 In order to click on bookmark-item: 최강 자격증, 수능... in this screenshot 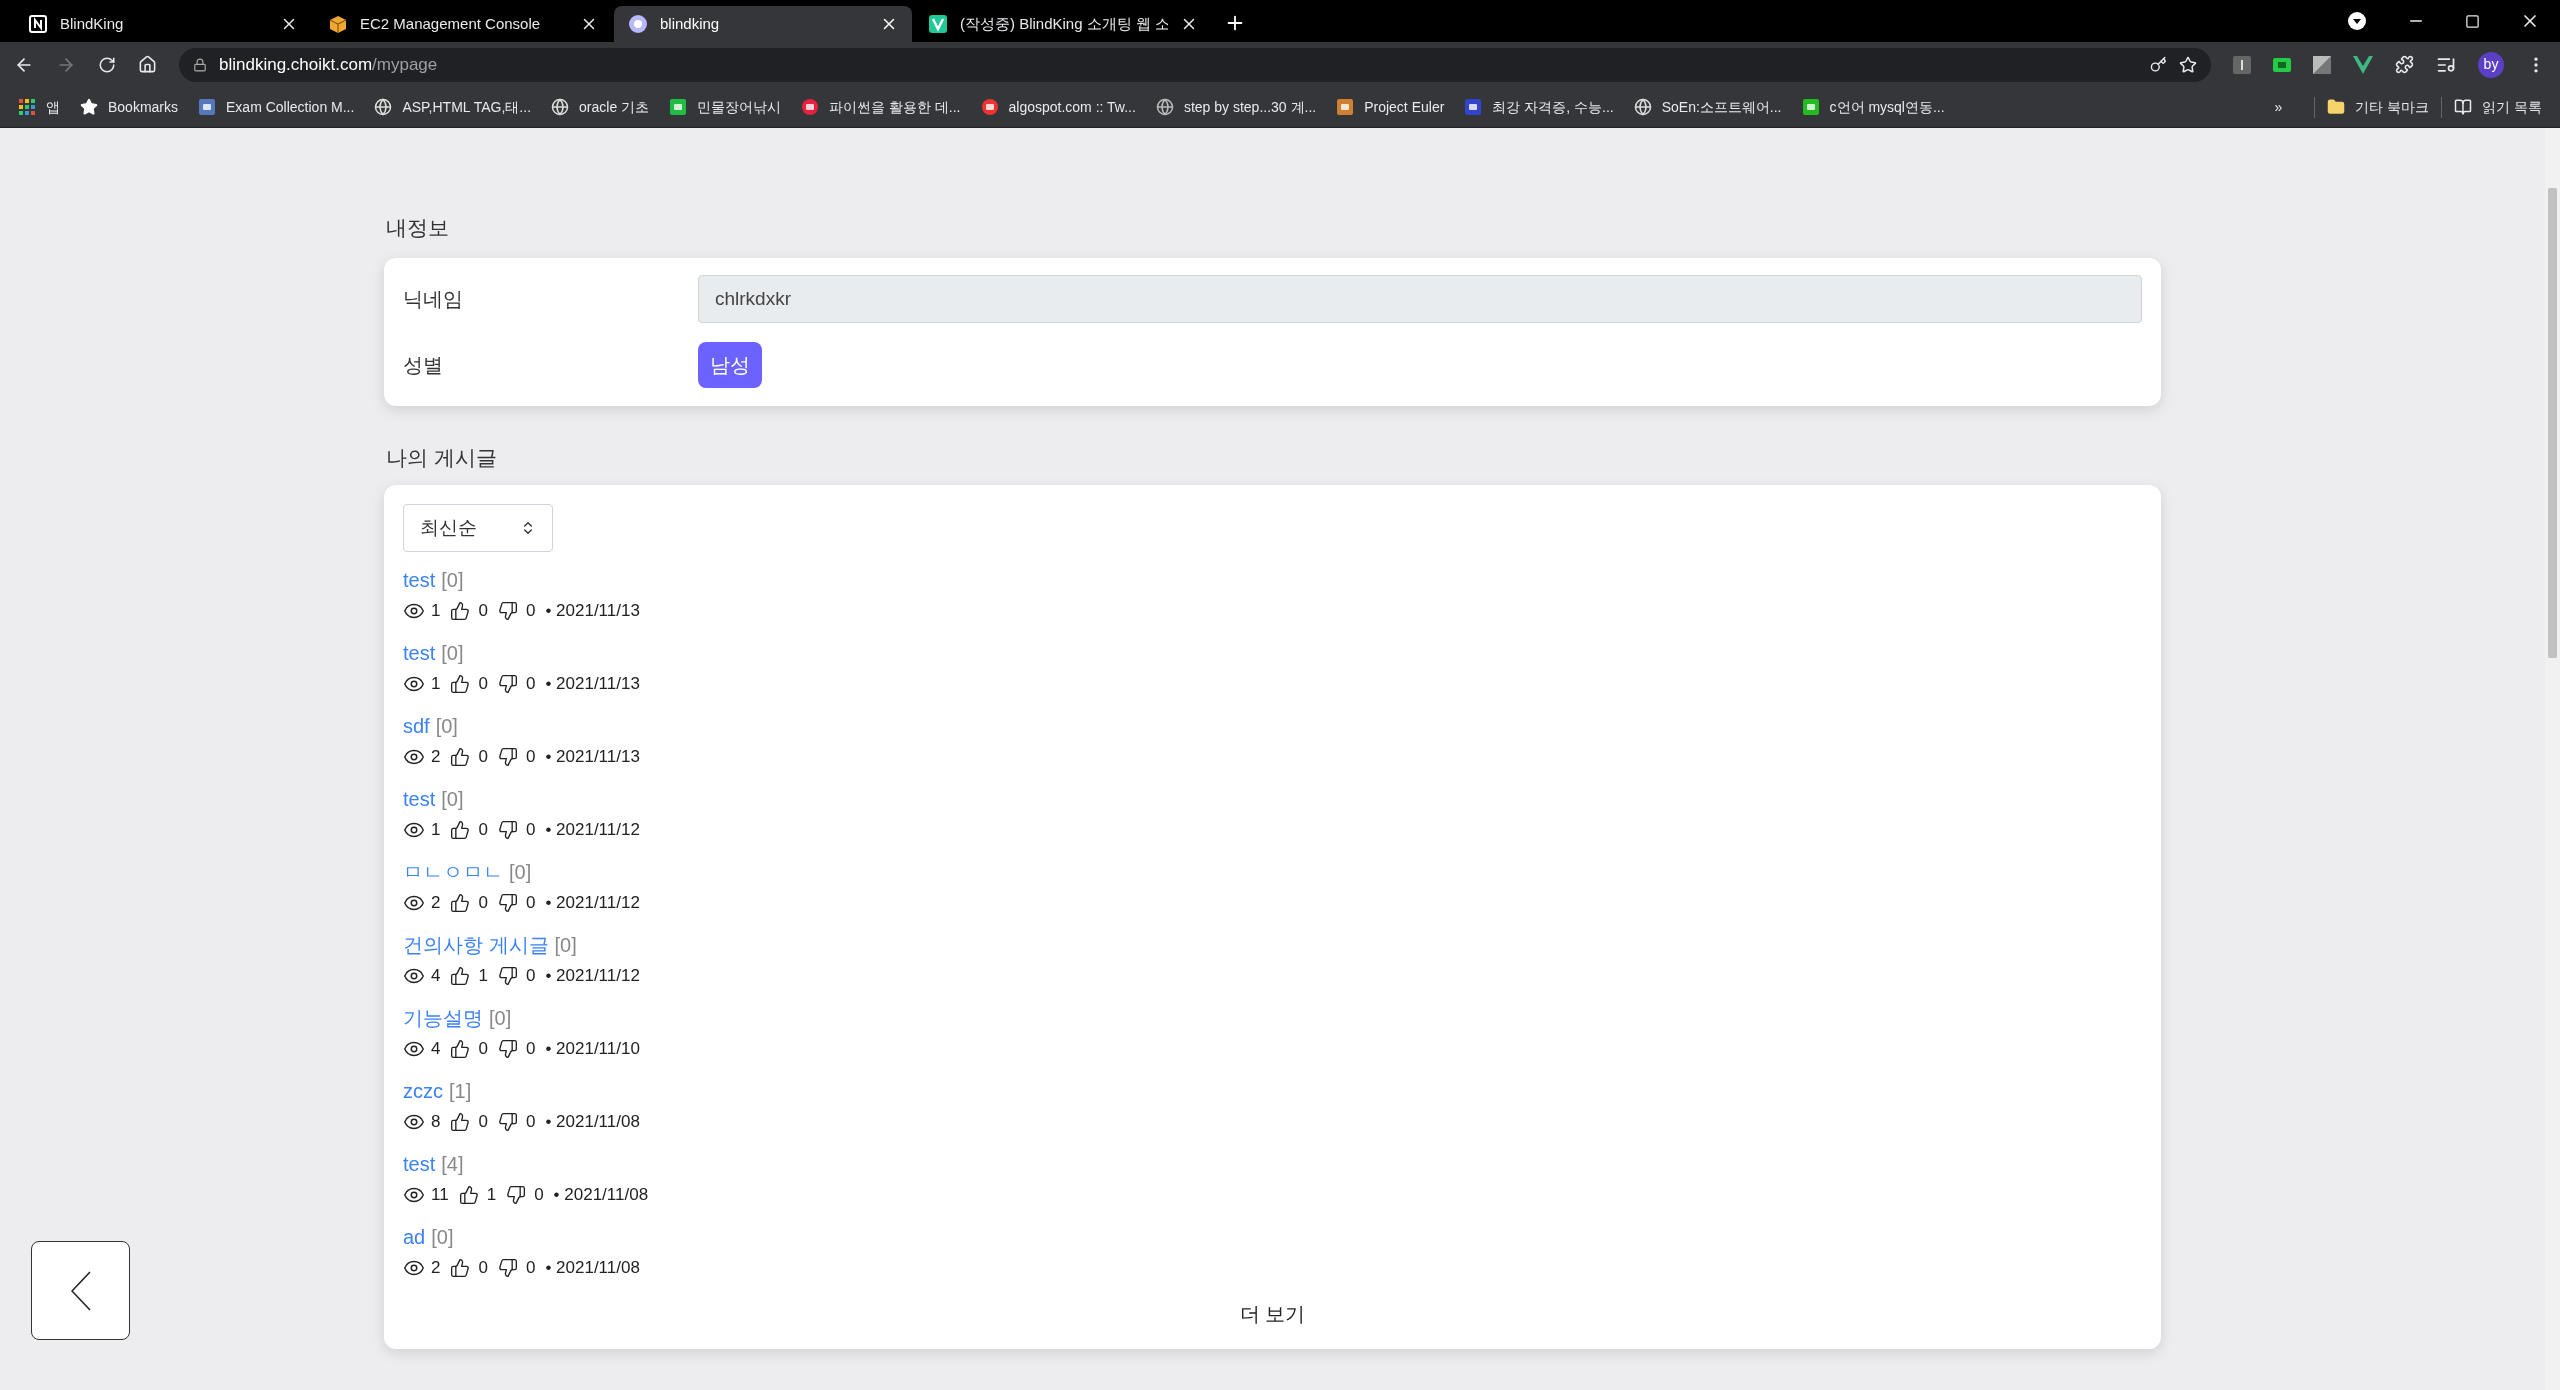, I will do `click(1539, 107)`.